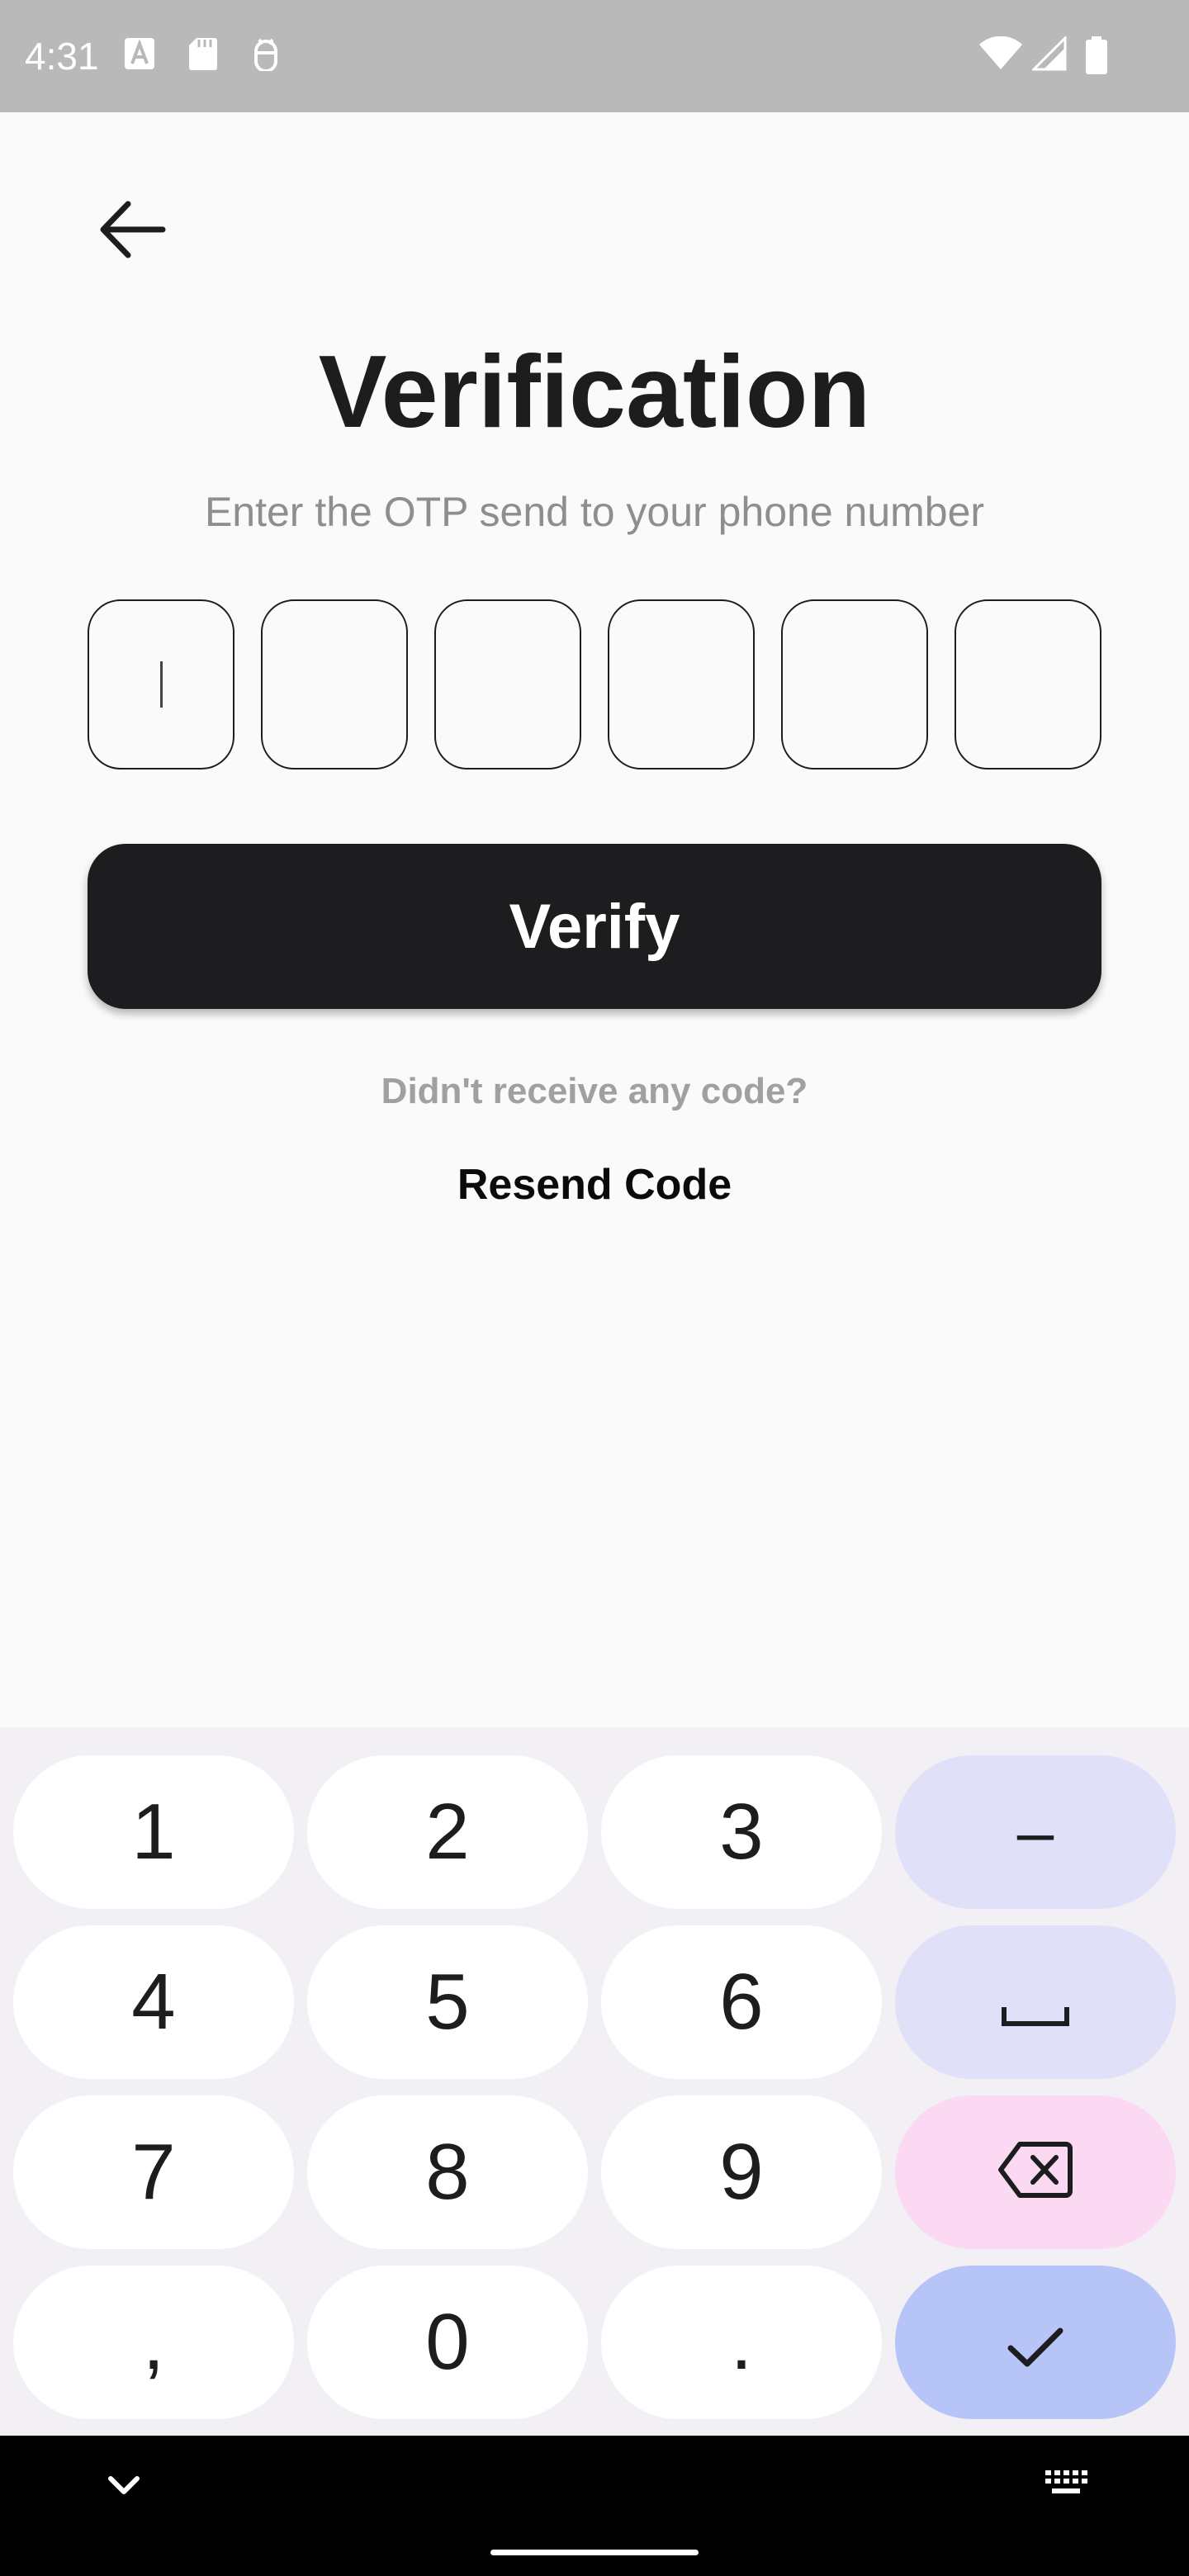 The height and width of the screenshot is (2576, 1189). I want to click on key-4: 4, so click(153, 2002).